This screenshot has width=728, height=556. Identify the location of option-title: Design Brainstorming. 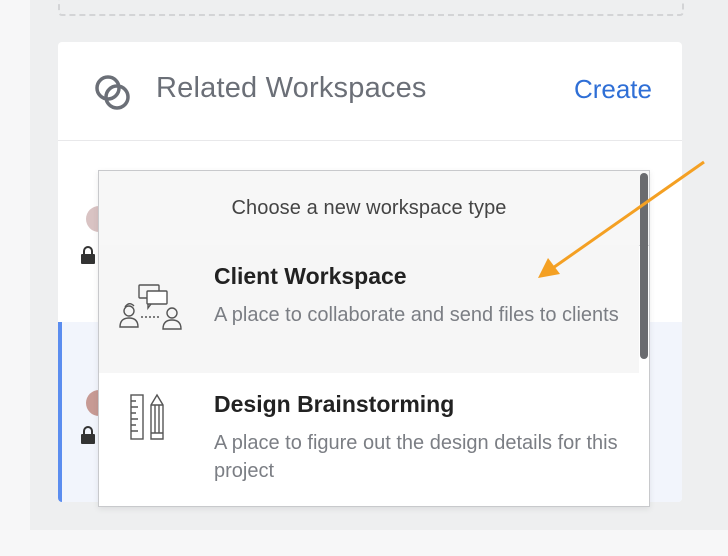
(334, 404).